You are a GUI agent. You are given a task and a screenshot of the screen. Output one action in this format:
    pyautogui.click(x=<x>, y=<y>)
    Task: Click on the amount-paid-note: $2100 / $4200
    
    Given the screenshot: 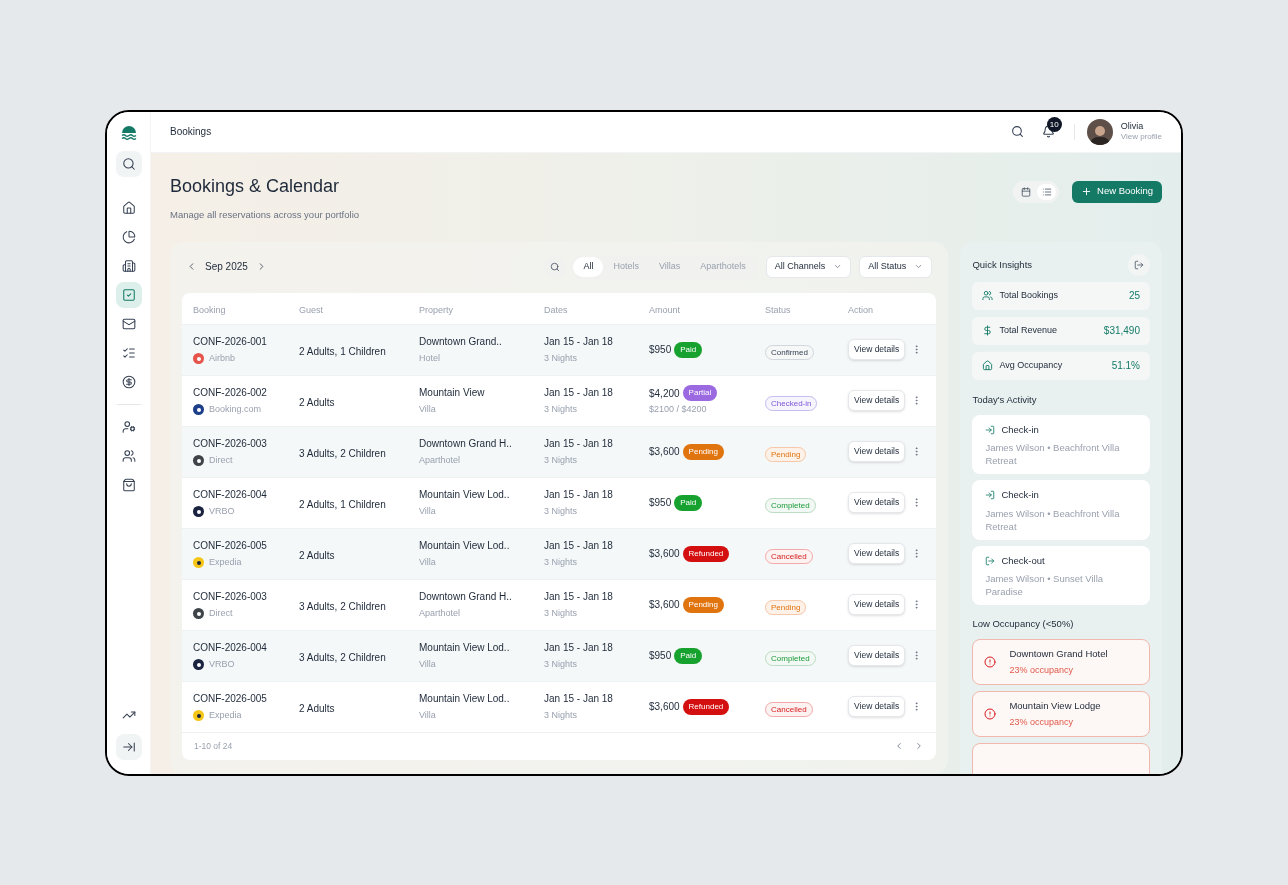 What is the action you would take?
    pyautogui.click(x=678, y=409)
    